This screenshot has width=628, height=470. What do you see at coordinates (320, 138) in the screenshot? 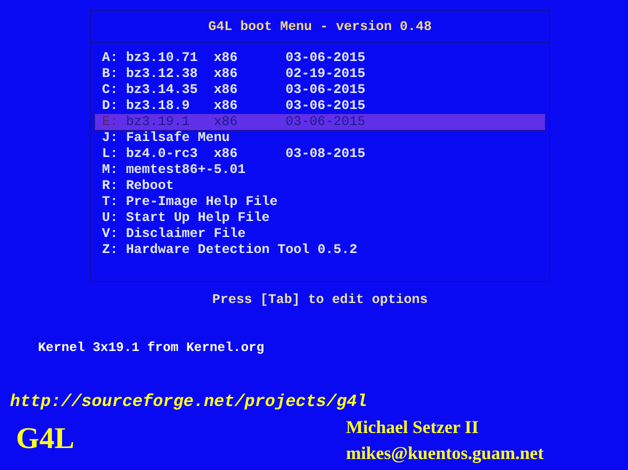
I see `menu-item: J: Failsafe Menu` at bounding box center [320, 138].